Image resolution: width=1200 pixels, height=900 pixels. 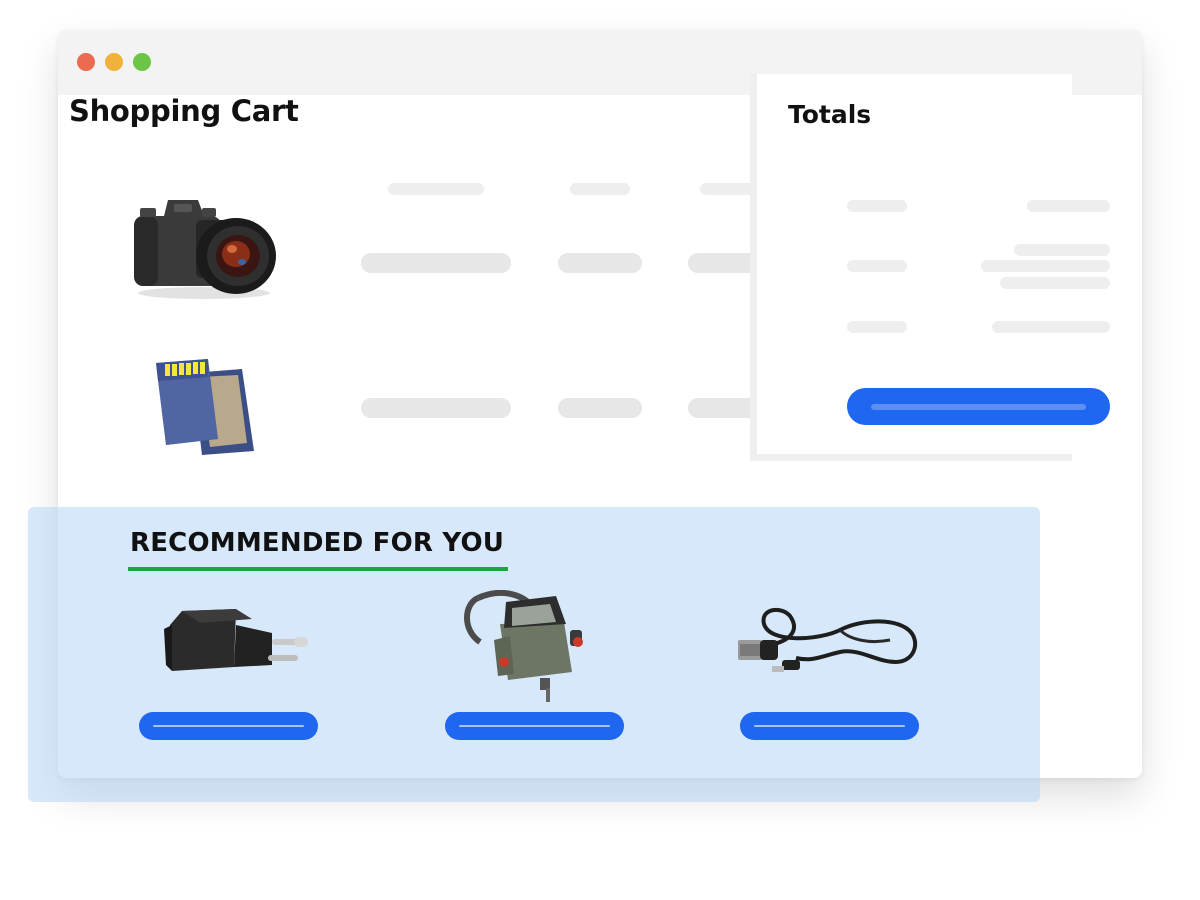 What do you see at coordinates (318, 569) in the screenshot?
I see `recommended-title-underline` at bounding box center [318, 569].